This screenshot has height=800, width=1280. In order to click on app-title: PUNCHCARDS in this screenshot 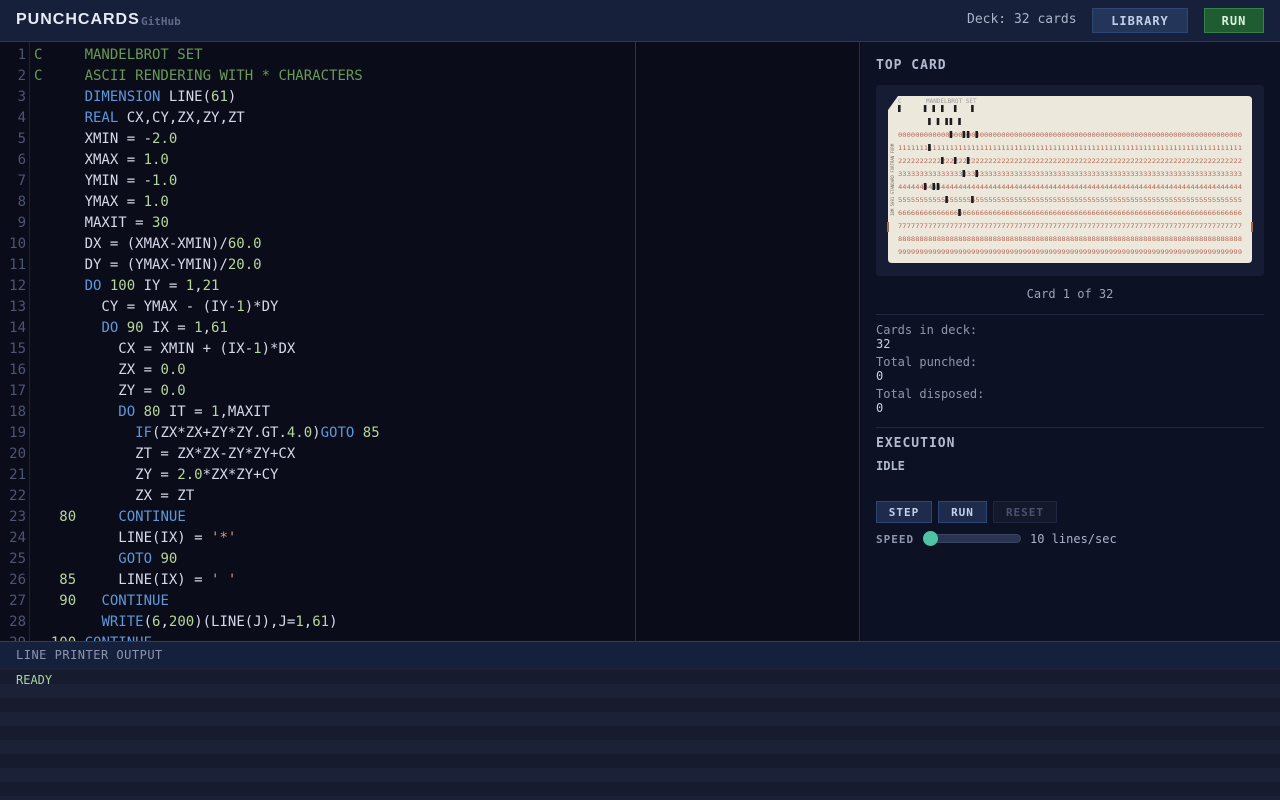, I will do `click(78, 19)`.